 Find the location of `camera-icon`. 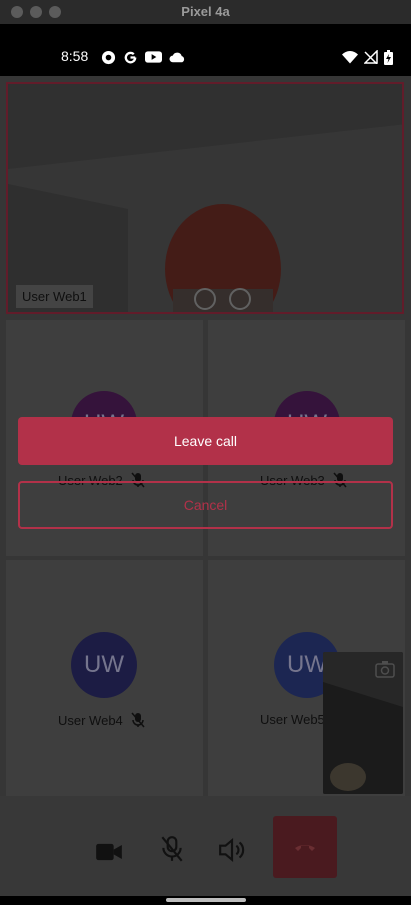

camera-icon is located at coordinates (109, 852).